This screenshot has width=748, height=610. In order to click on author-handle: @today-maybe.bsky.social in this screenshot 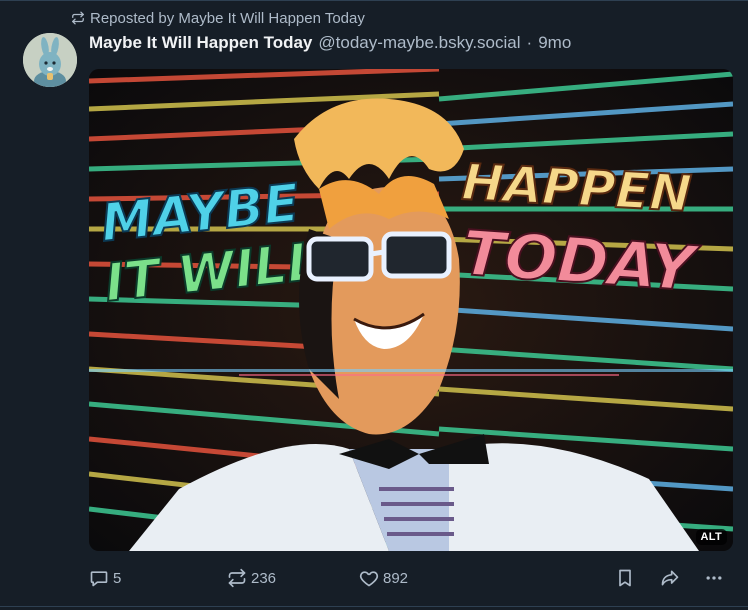, I will do `click(419, 43)`.